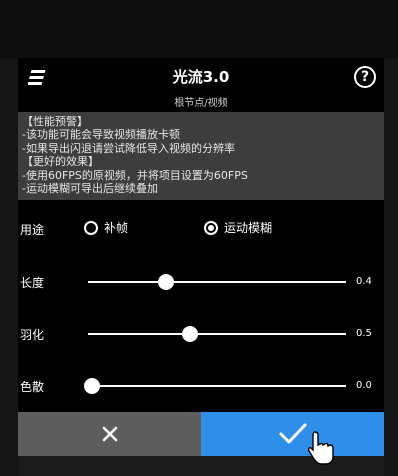 This screenshot has height=476, width=398. I want to click on confirm-button, so click(292, 434).